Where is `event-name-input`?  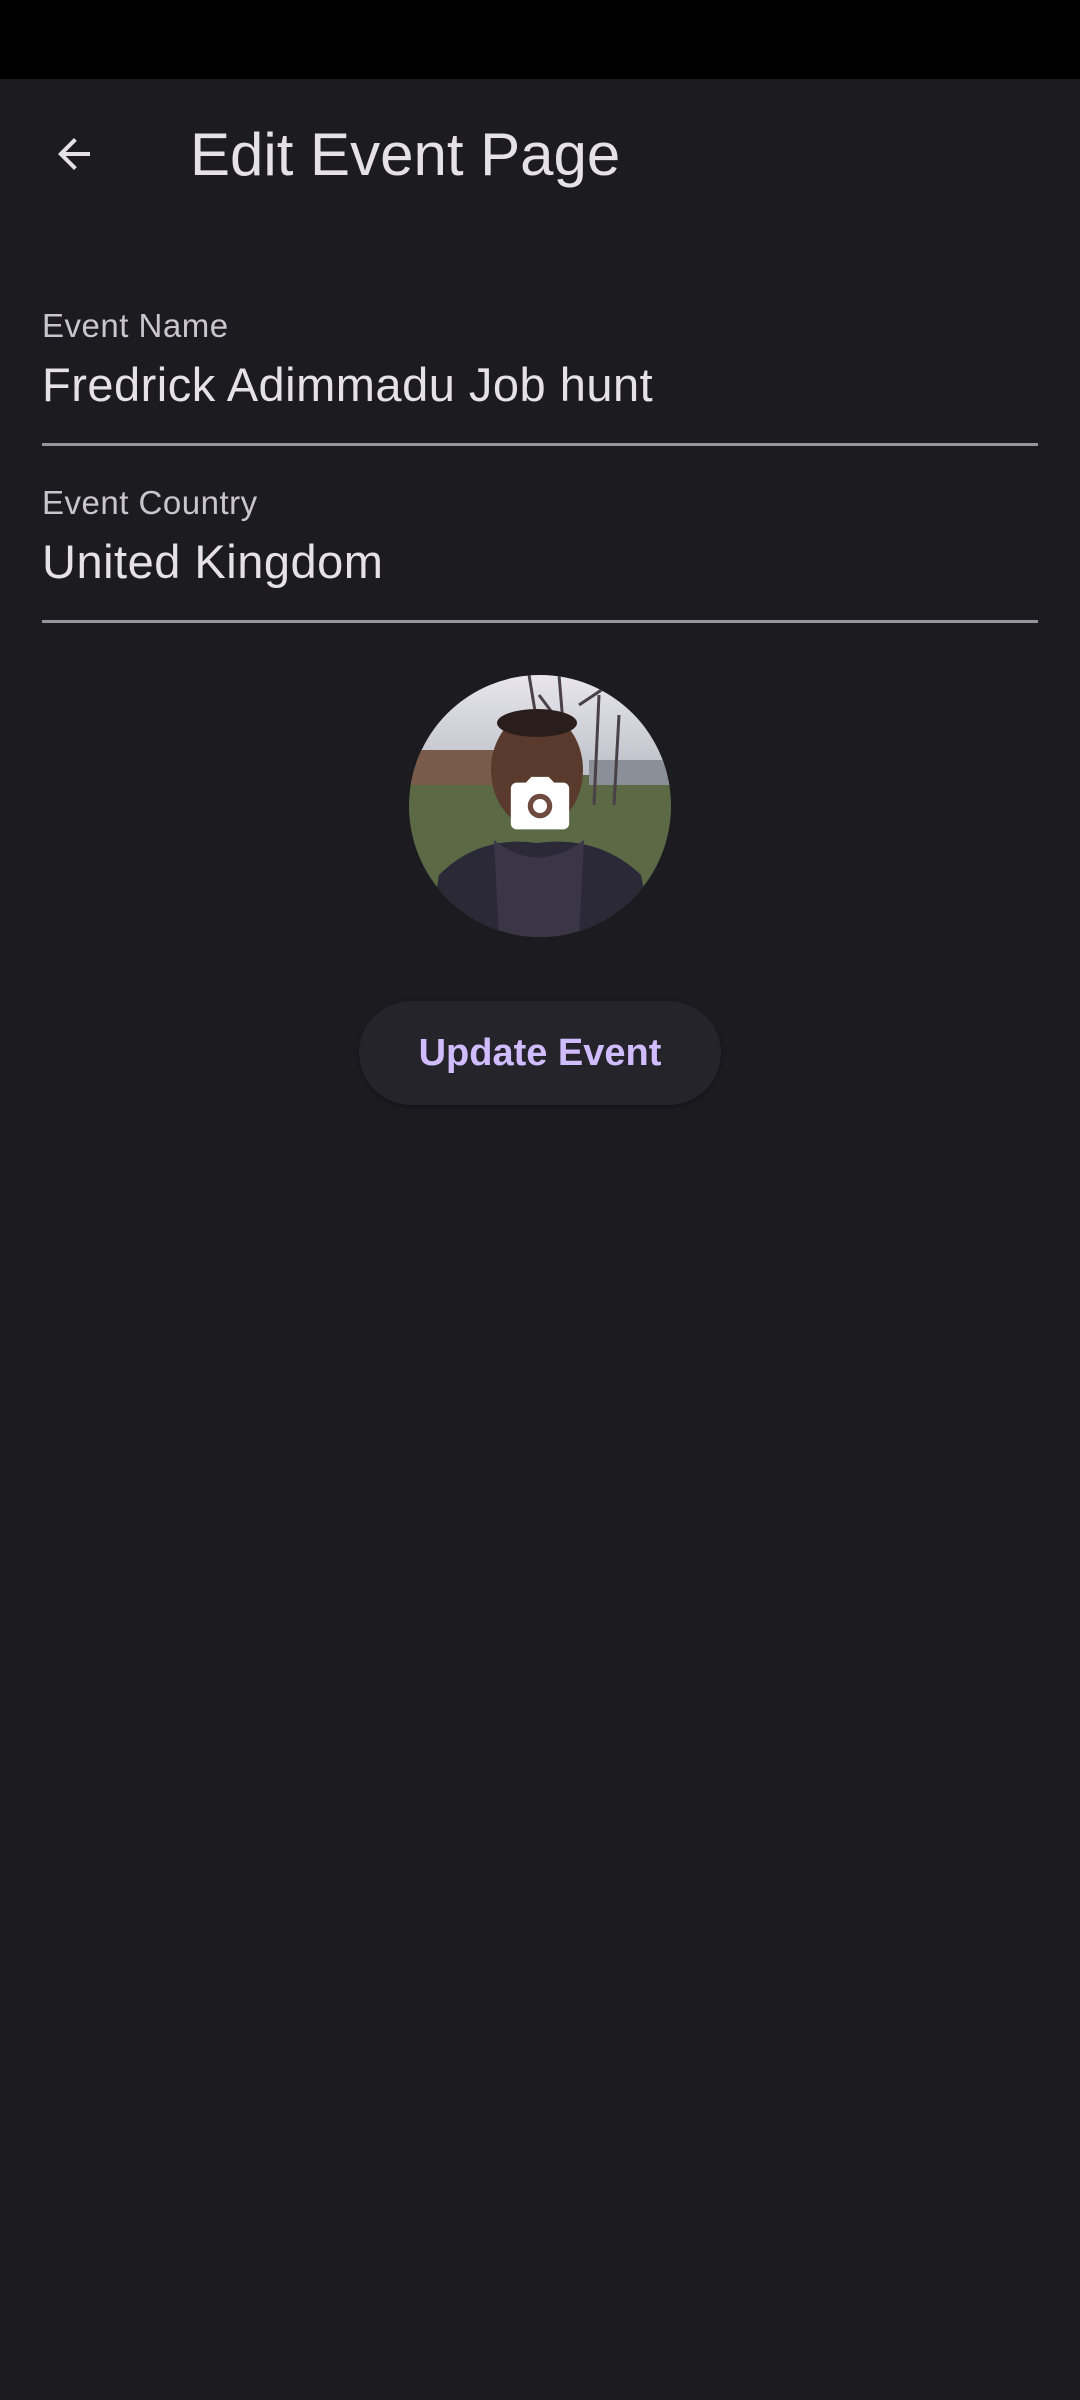
event-name-input is located at coordinates (540, 384).